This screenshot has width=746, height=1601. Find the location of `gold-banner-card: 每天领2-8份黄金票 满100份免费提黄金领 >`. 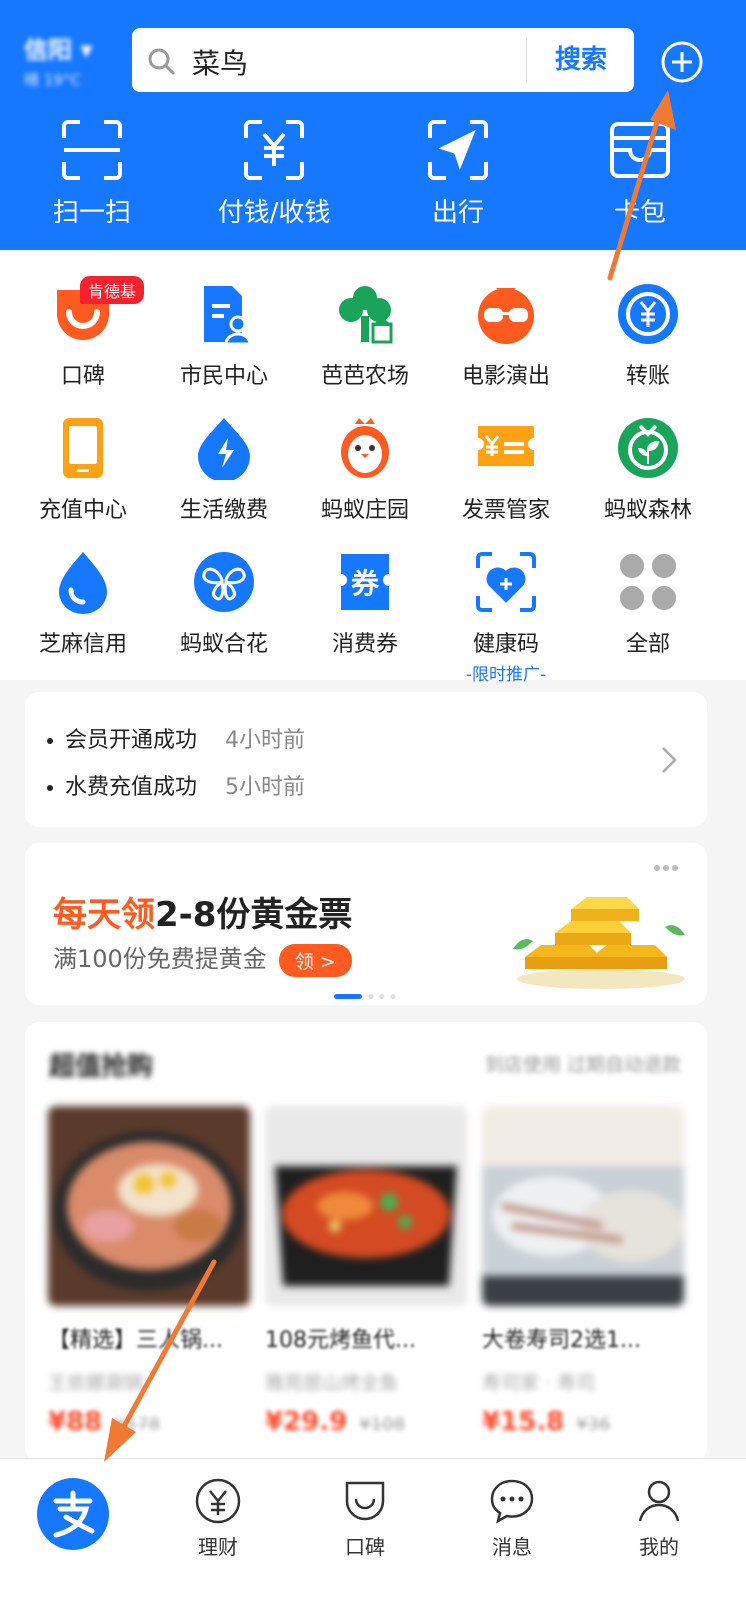

gold-banner-card: 每天领2-8份黄金票 满100份免费提黄金领 > is located at coordinates (366, 924).